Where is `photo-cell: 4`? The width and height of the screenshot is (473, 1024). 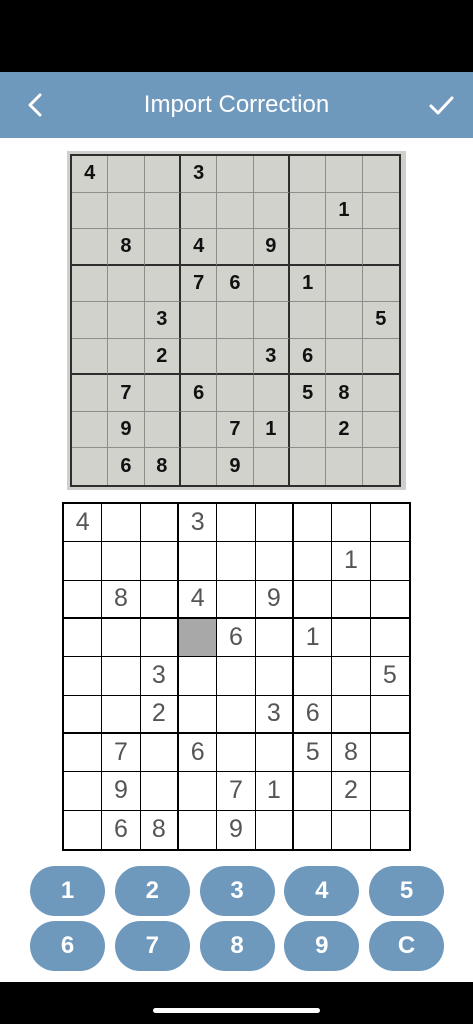 photo-cell: 4 is located at coordinates (90, 174).